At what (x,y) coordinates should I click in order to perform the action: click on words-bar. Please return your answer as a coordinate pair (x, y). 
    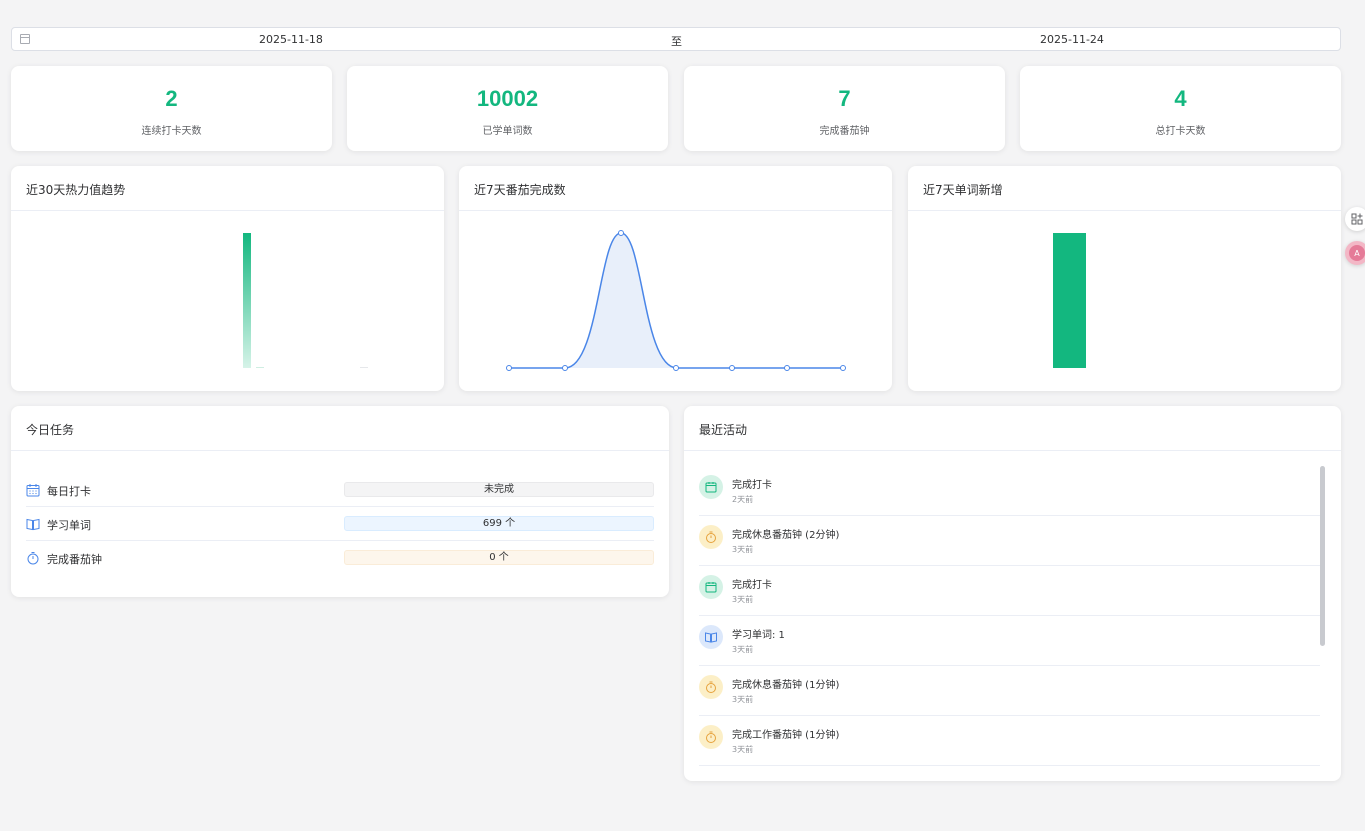
    Looking at the image, I should click on (1069, 300).